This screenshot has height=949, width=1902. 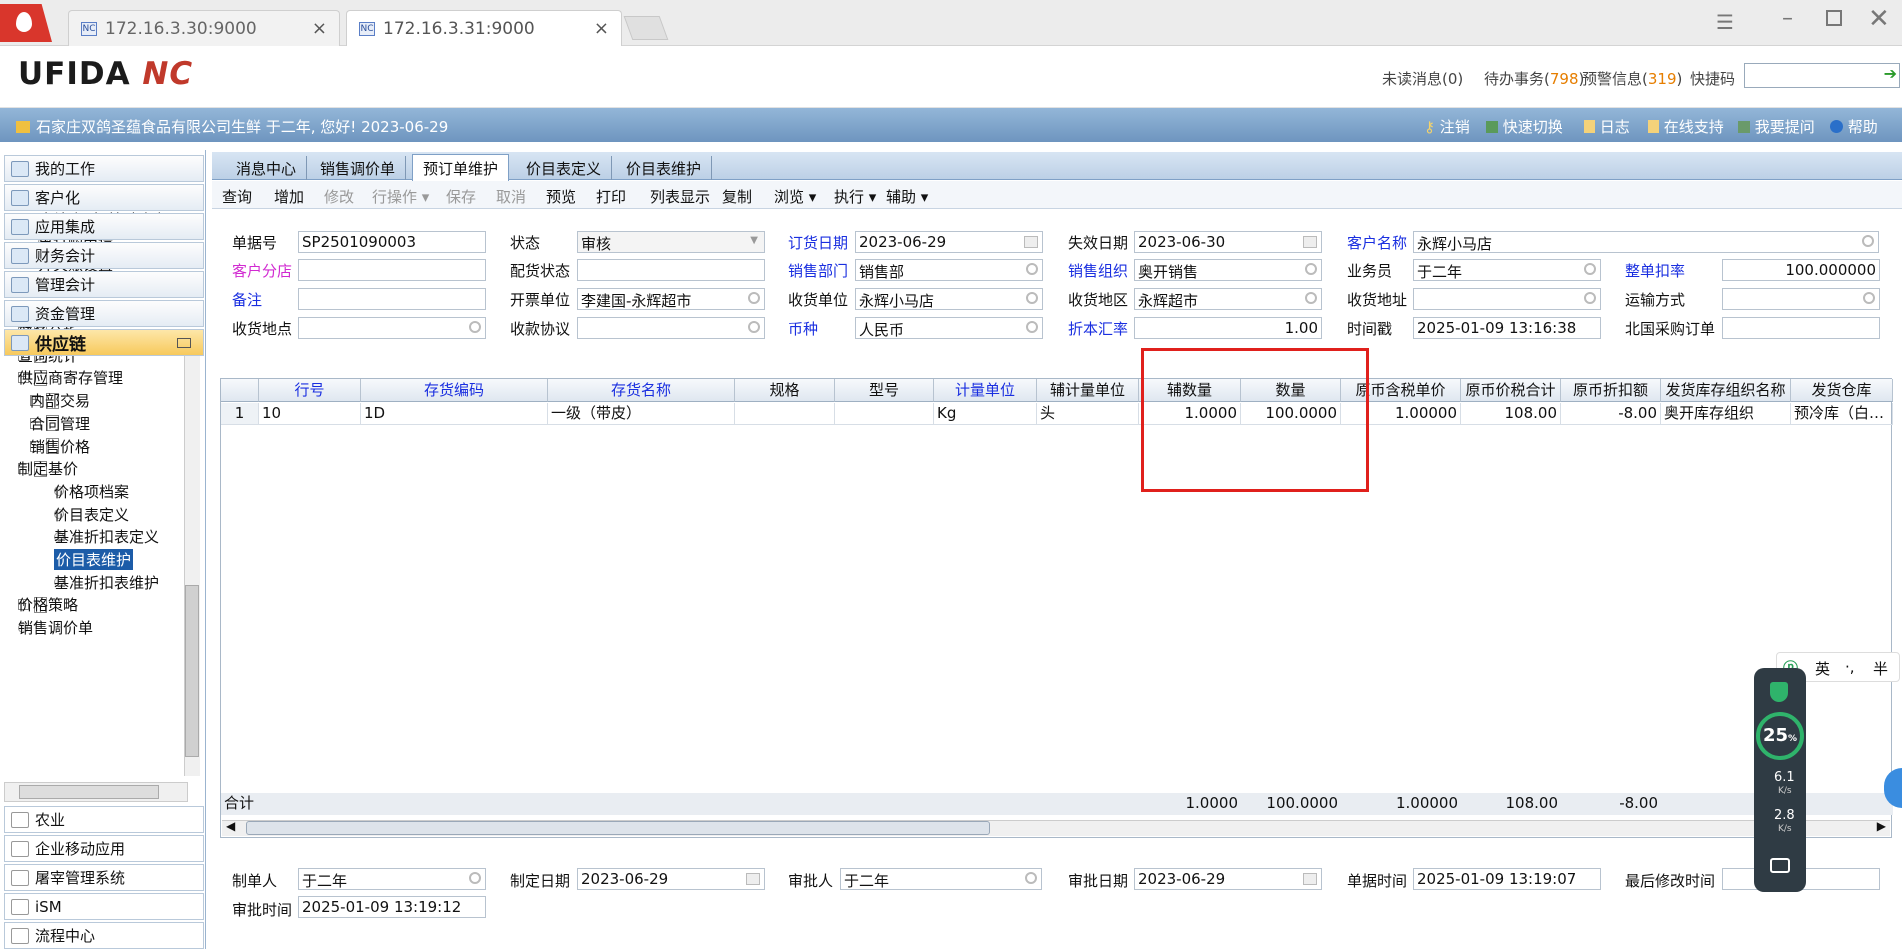 What do you see at coordinates (511, 196) in the screenshot?
I see `toolbar-button-6: 取消` at bounding box center [511, 196].